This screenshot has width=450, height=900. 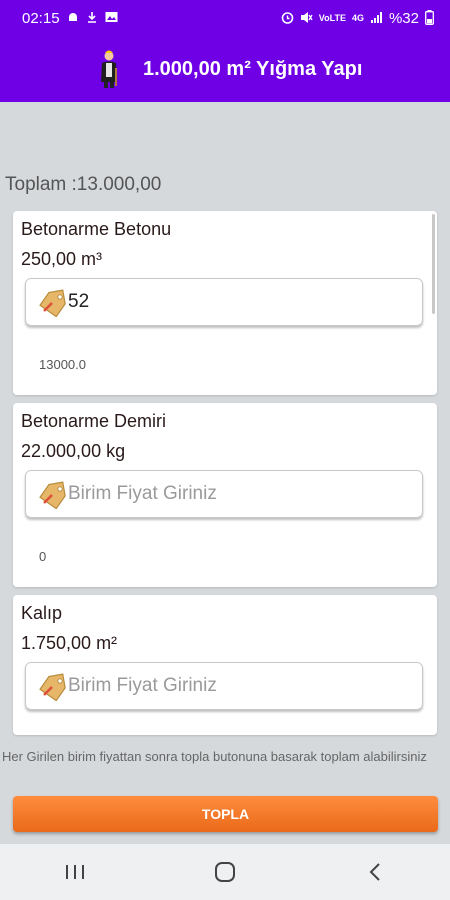 What do you see at coordinates (96, 229) in the screenshot?
I see `item-name: Betonarme Betonu` at bounding box center [96, 229].